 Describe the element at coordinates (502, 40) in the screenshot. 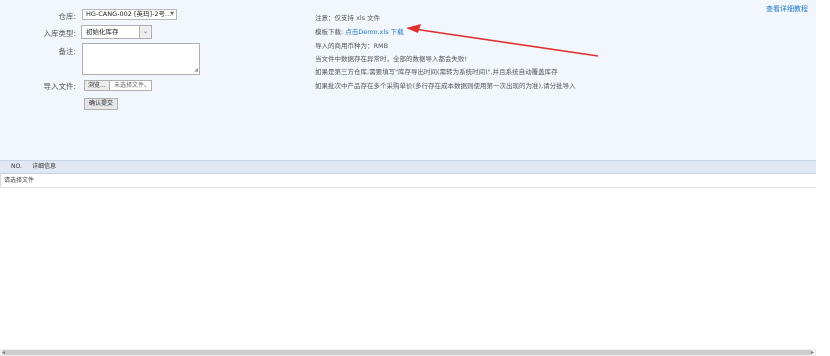

I see `annotation-arrow-icon` at that location.